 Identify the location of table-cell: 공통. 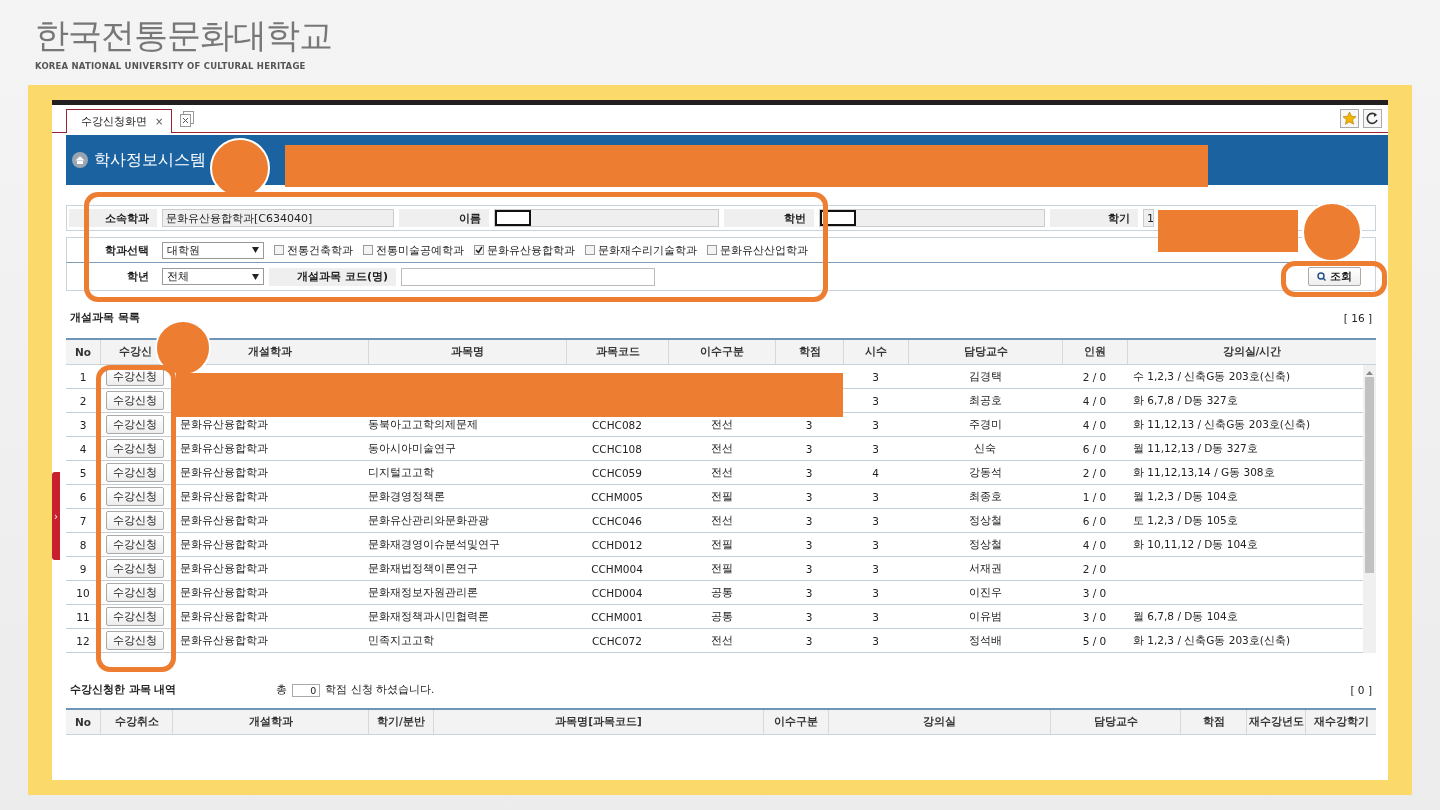
(721, 616).